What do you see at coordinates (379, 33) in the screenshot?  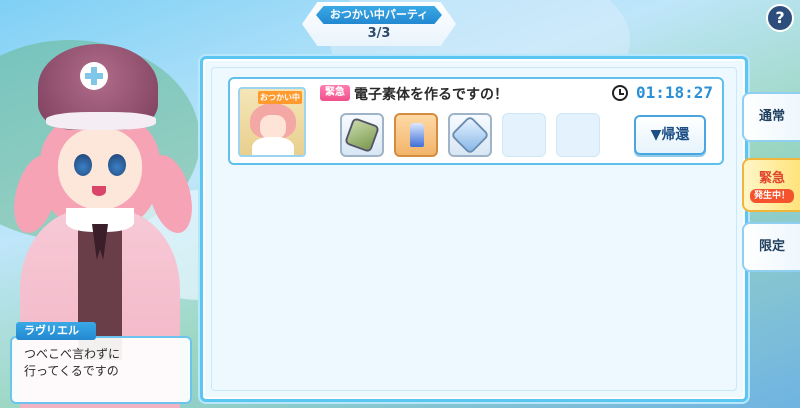 I see `party-count: 3/3` at bounding box center [379, 33].